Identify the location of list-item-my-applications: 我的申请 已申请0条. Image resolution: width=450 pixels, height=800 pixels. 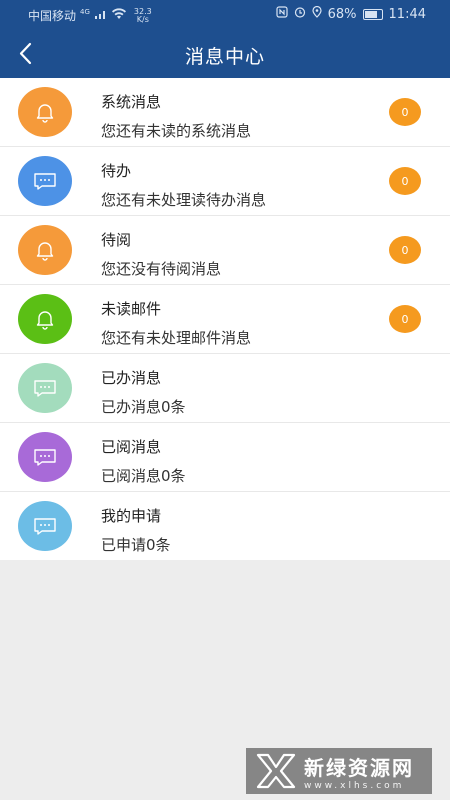
(225, 526).